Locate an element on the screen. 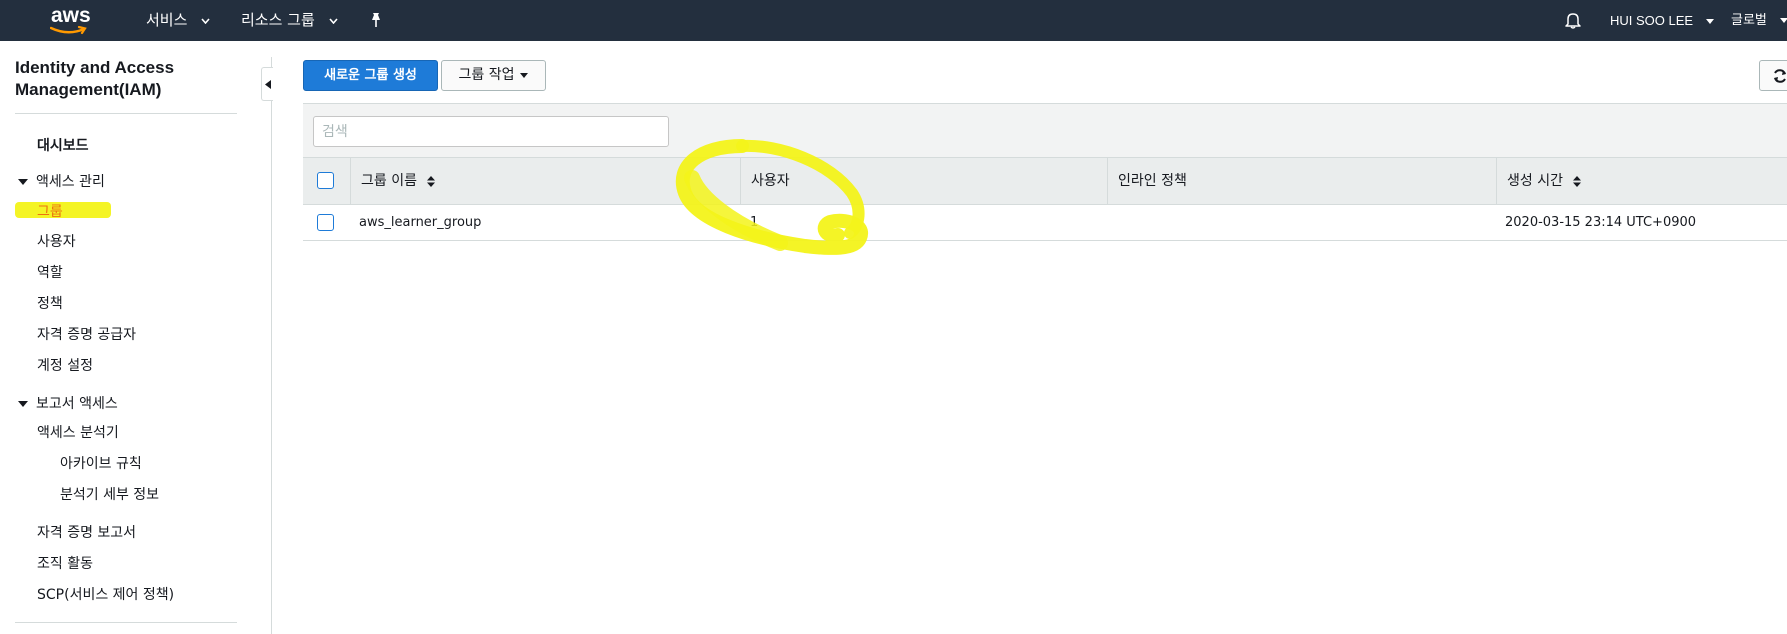  notifications-button is located at coordinates (1573, 21).